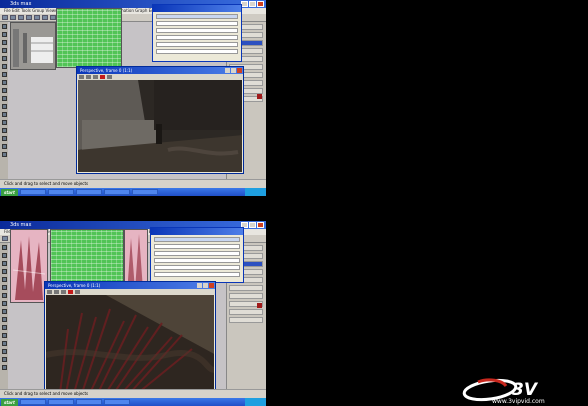  I want to click on watermark-url: www.3vipvid.com, so click(518, 401).